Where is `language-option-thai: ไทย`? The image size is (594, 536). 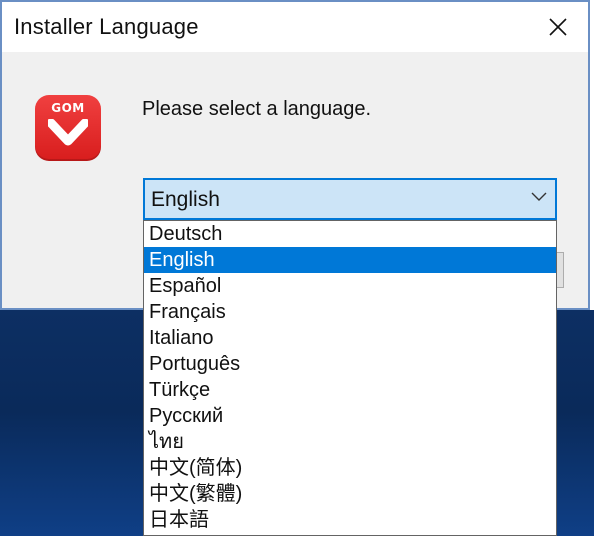
language-option-thai: ไทย is located at coordinates (350, 442).